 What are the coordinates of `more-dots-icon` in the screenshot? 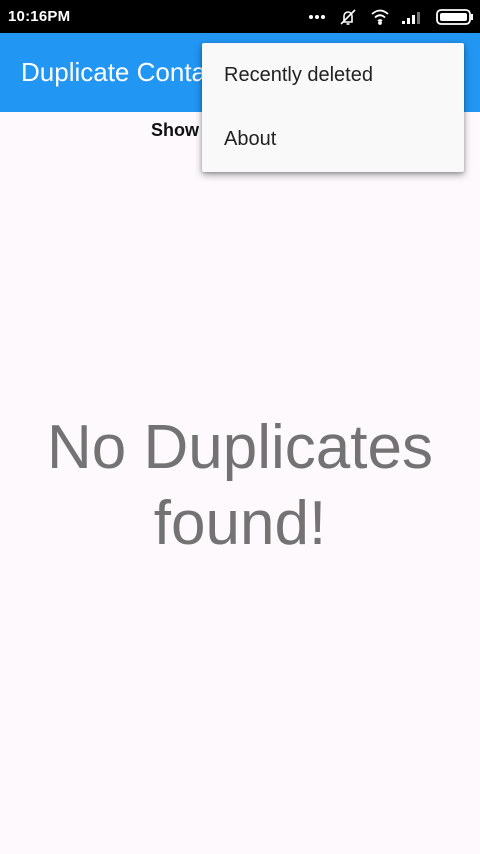 It's located at (317, 17).